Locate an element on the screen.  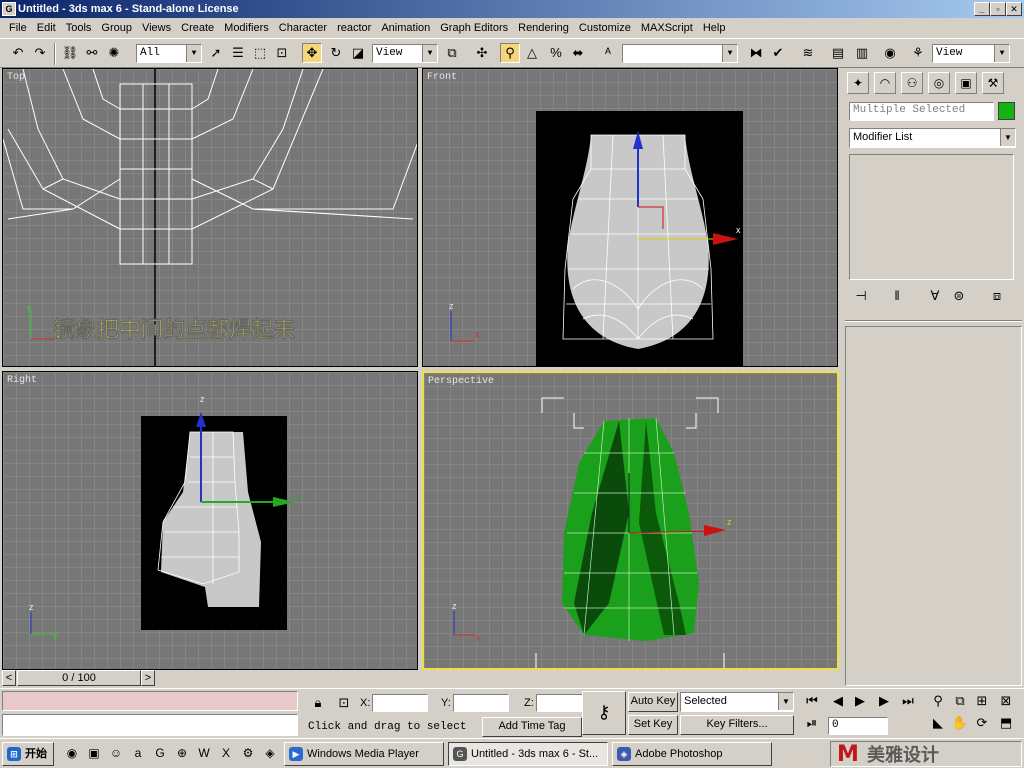
time-next-button: > is located at coordinates (148, 678).